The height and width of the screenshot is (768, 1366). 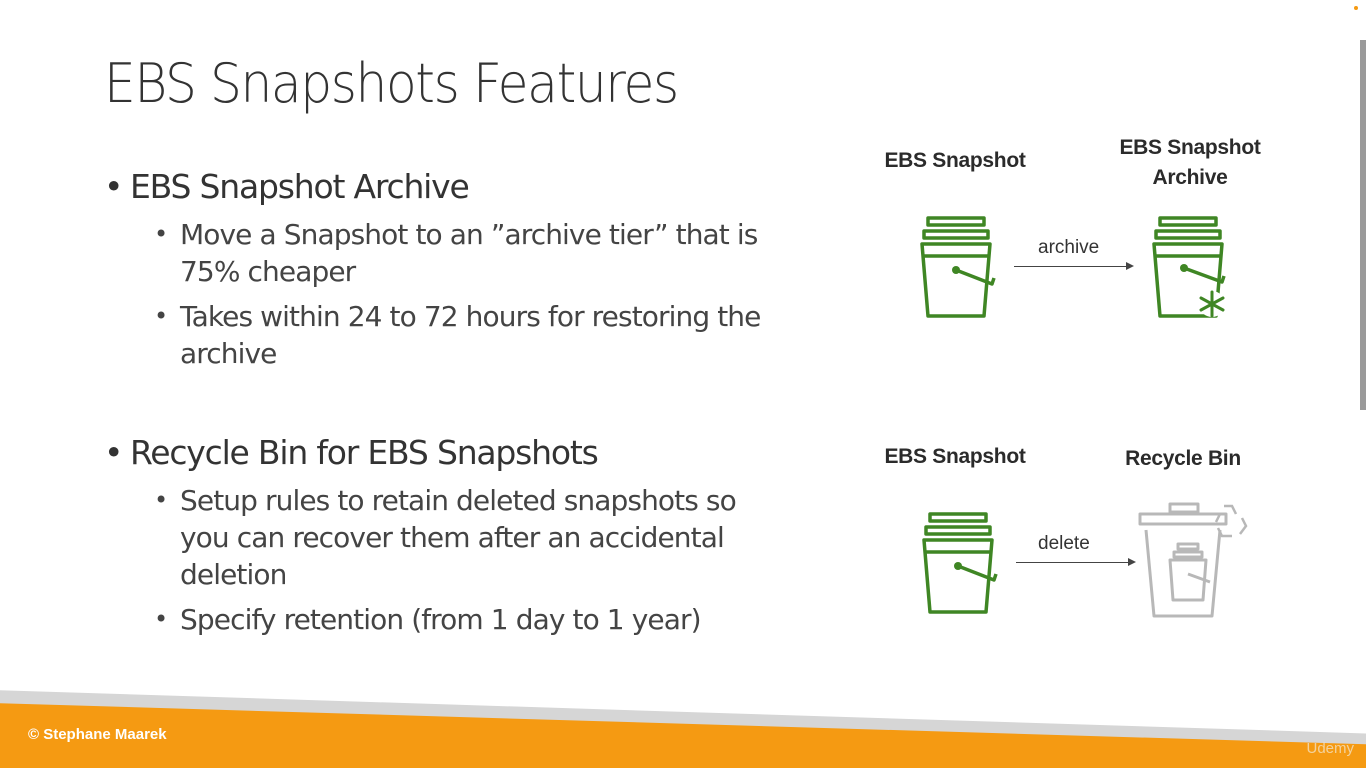 I want to click on archive-source-label: EBS Snapshot, so click(x=955, y=160).